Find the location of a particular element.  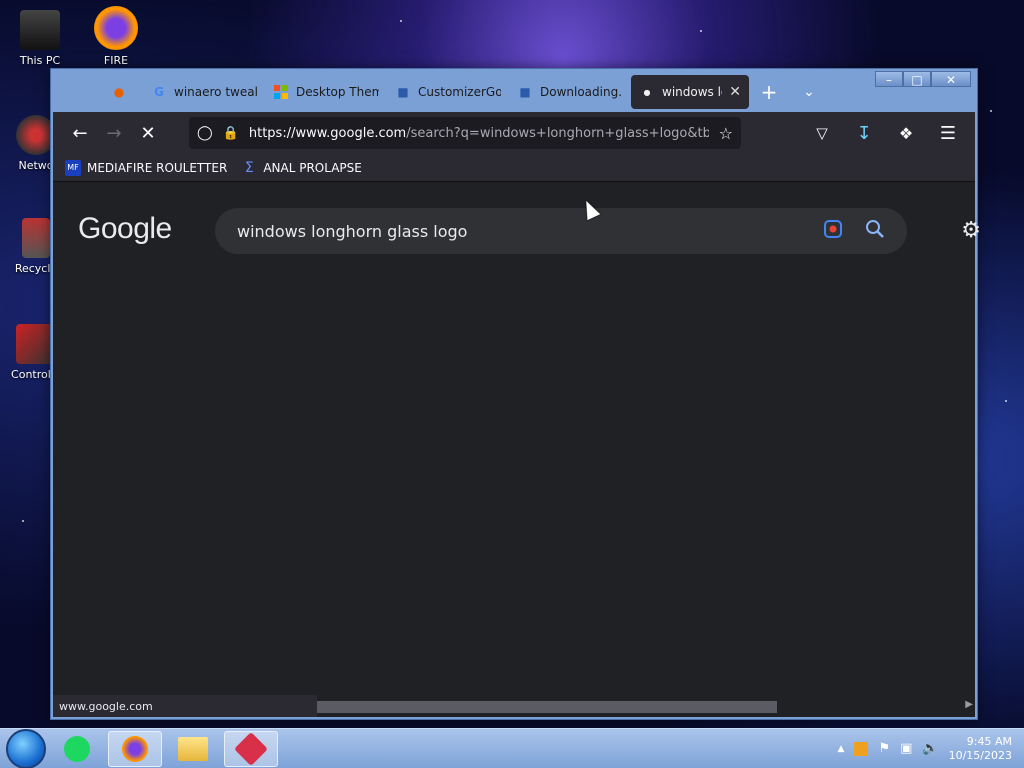

tab-label: CustomizerGo is located at coordinates (459, 92).